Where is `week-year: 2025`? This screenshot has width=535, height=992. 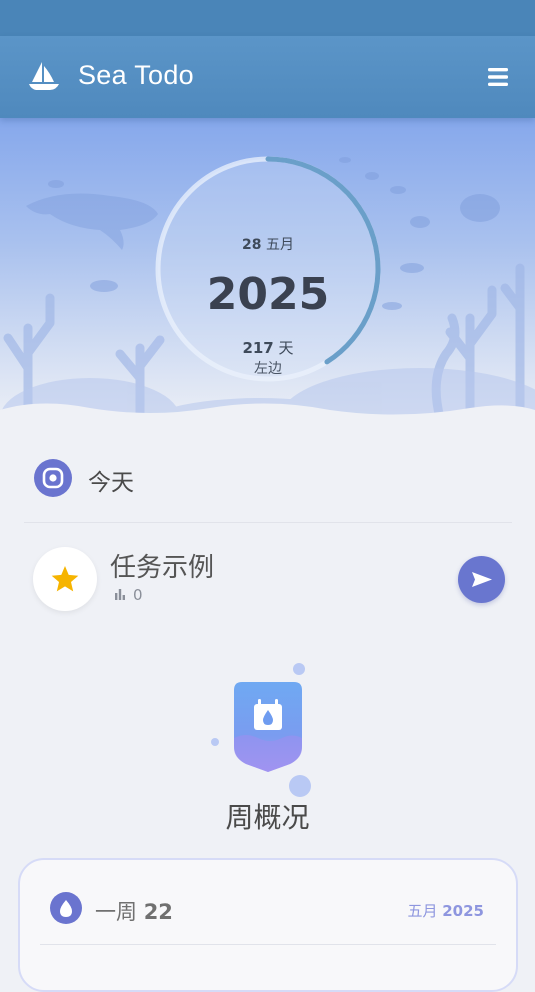
week-year: 2025 is located at coordinates (463, 911).